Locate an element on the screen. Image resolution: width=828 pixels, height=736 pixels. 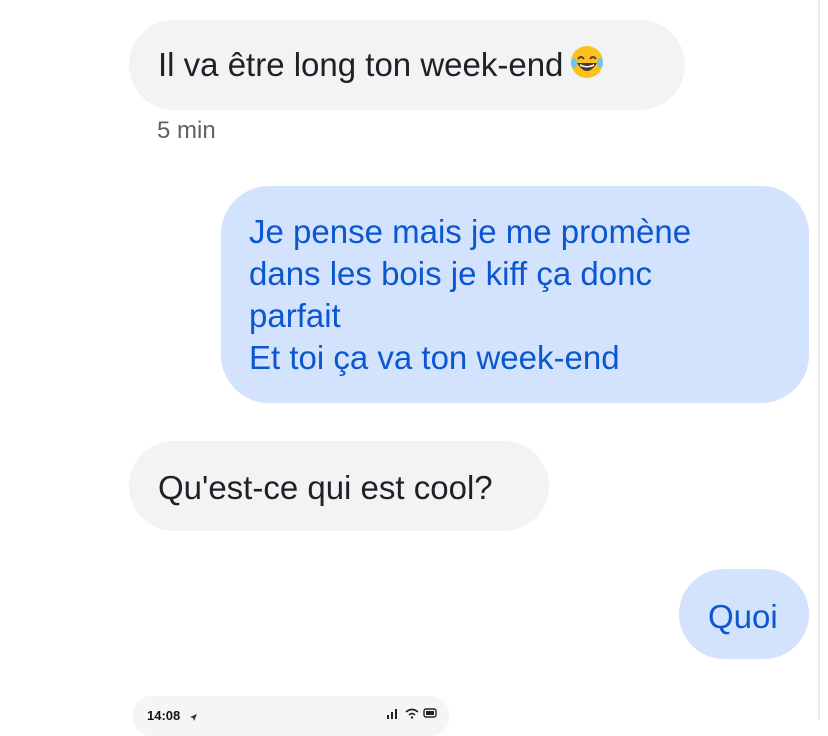
message-timestamp: 5 min is located at coordinates (186, 130).